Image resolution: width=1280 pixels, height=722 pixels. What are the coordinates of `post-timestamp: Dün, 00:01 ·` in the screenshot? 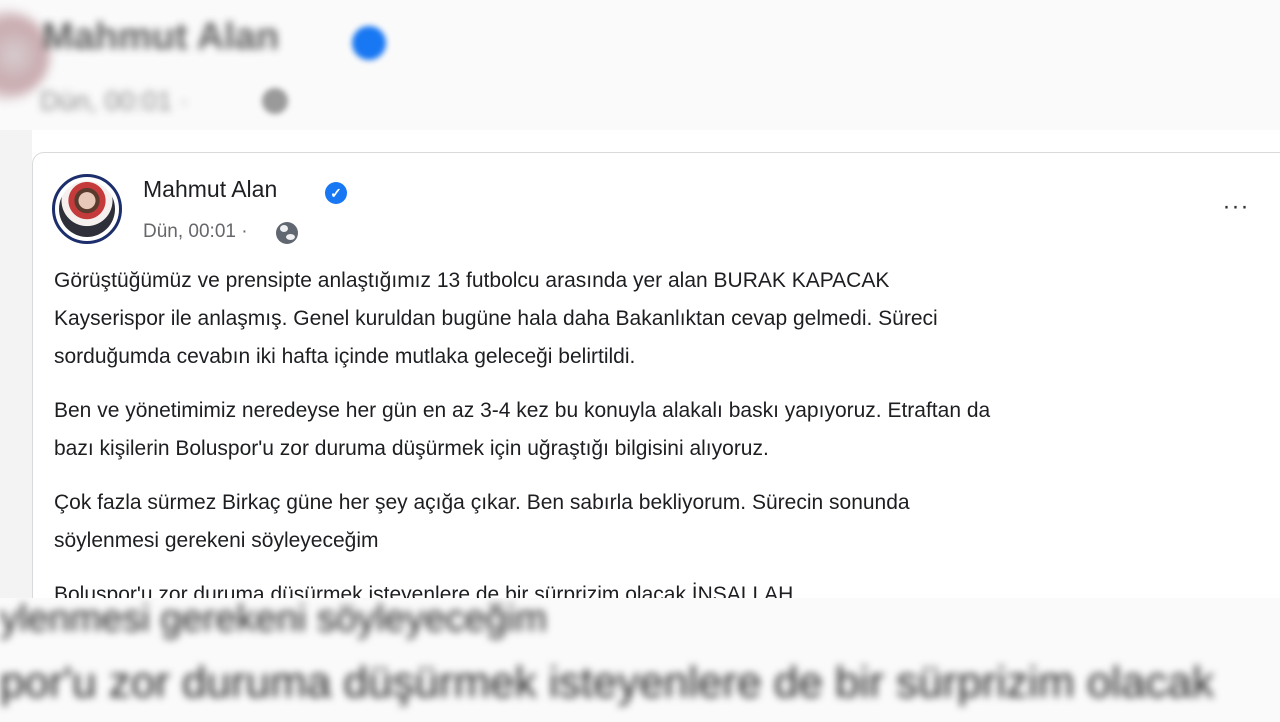 It's located at (195, 232).